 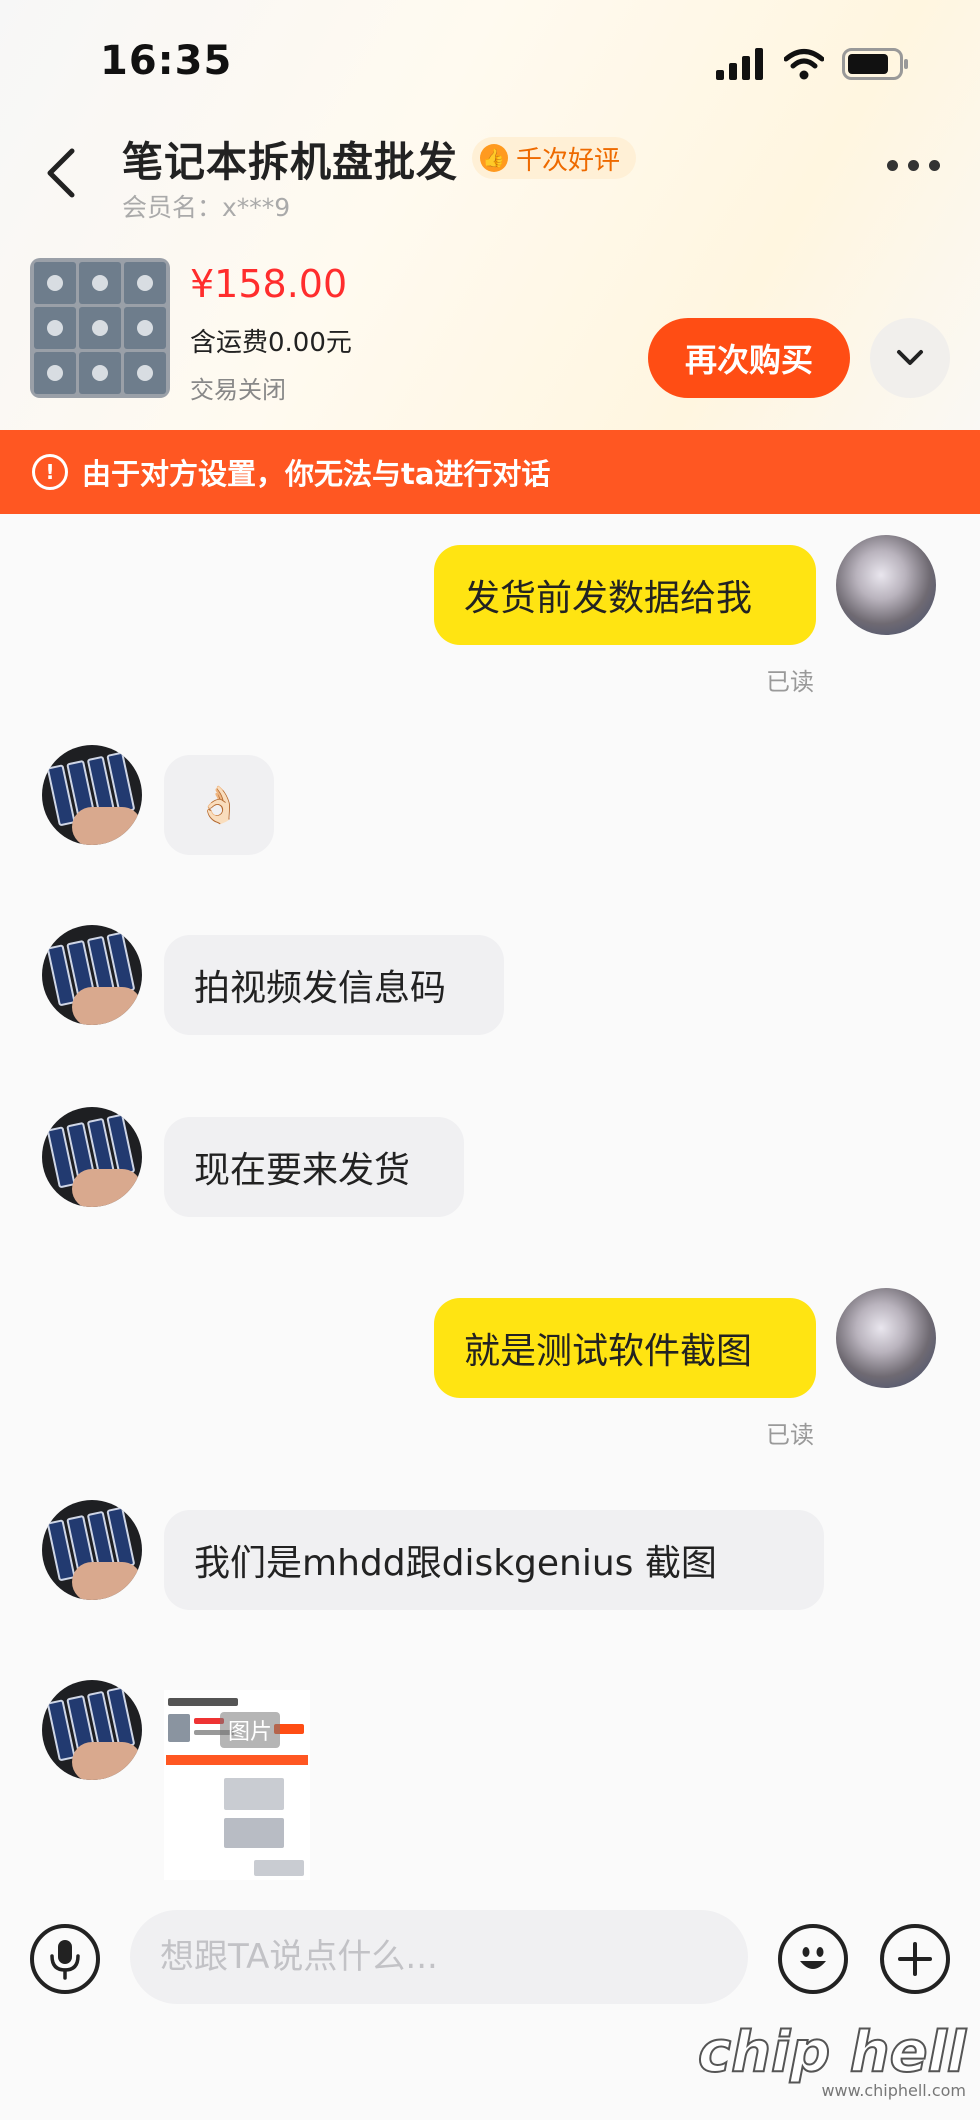 What do you see at coordinates (334, 985) in the screenshot?
I see `seller-message-bubble: 拍视频发信息码` at bounding box center [334, 985].